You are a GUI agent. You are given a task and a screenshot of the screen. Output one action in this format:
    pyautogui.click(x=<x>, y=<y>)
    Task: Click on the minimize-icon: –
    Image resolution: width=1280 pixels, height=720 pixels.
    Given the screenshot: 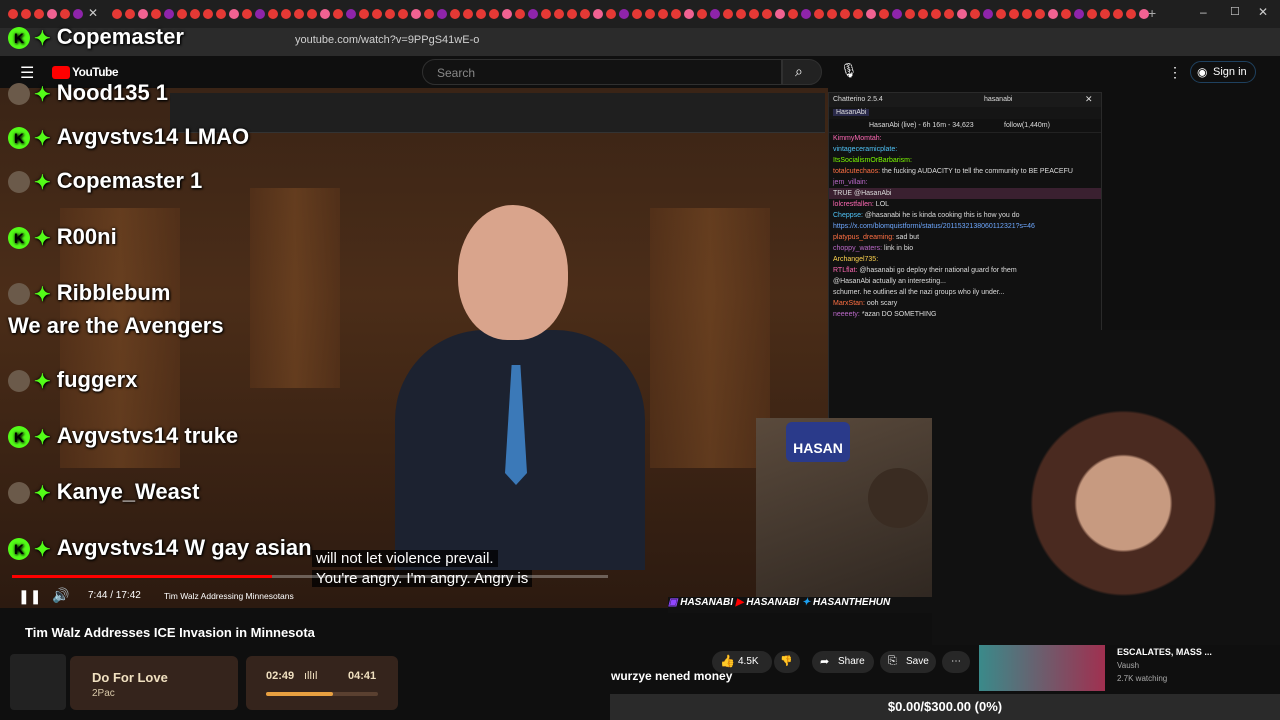 What is the action you would take?
    pyautogui.click(x=1203, y=12)
    